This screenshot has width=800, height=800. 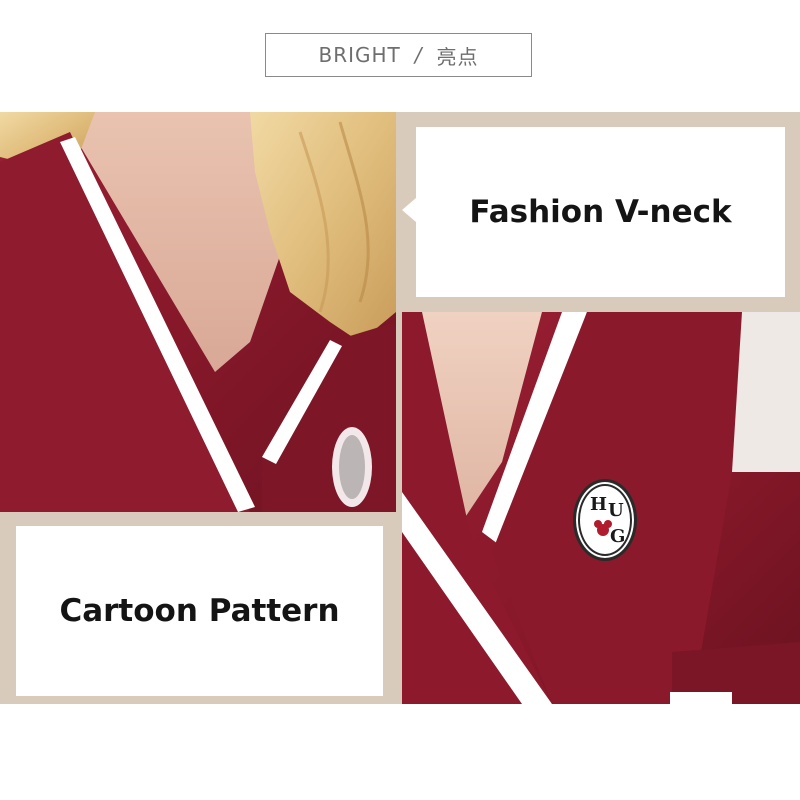 What do you see at coordinates (618, 536) in the screenshot?
I see `badge-letter-g: G` at bounding box center [618, 536].